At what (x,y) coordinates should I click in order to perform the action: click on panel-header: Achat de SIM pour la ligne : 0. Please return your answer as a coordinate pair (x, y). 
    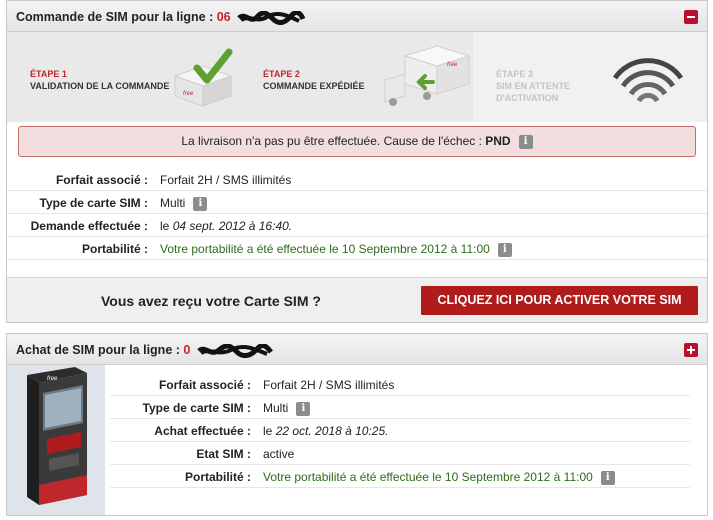
    Looking at the image, I should click on (357, 349).